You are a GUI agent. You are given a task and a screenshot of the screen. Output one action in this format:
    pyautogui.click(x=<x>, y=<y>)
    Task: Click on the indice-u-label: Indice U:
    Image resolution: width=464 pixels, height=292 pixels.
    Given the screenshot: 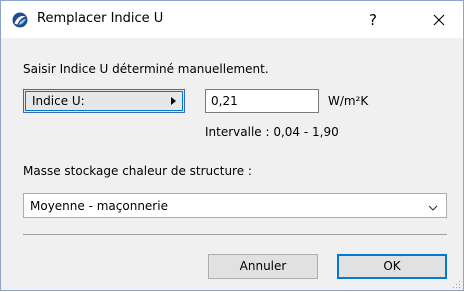 What is the action you would take?
    pyautogui.click(x=58, y=101)
    